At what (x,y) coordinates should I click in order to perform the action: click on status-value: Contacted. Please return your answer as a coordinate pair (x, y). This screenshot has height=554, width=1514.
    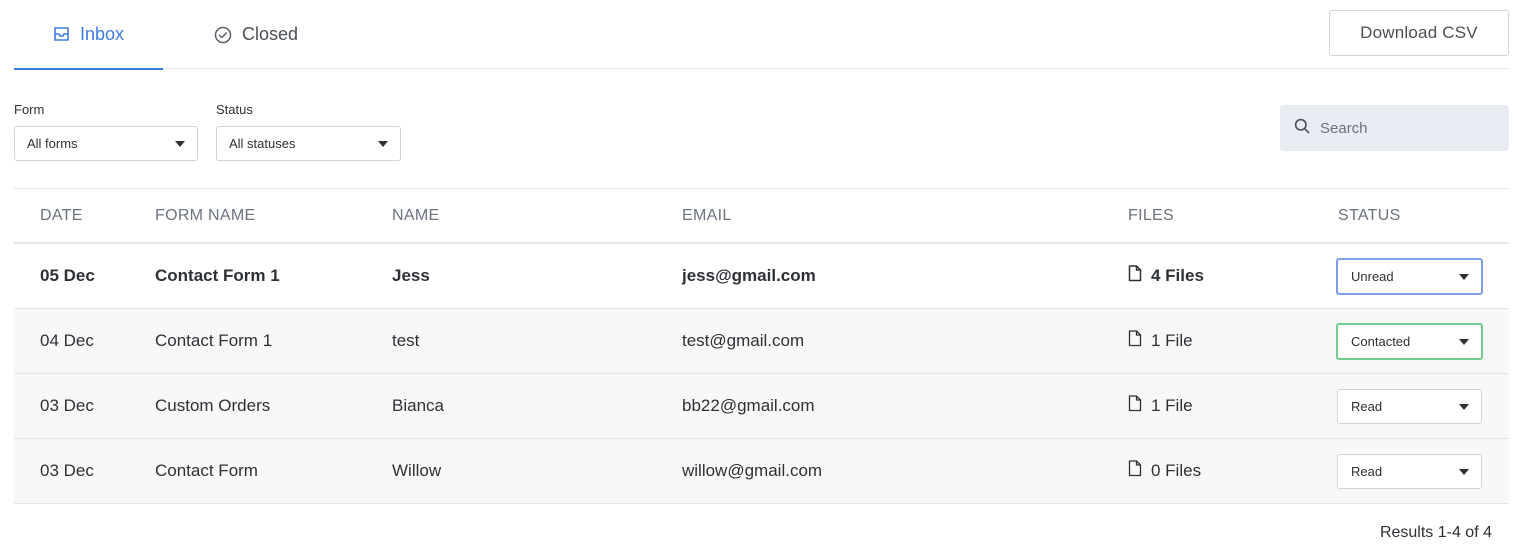
    Looking at the image, I should click on (1381, 341).